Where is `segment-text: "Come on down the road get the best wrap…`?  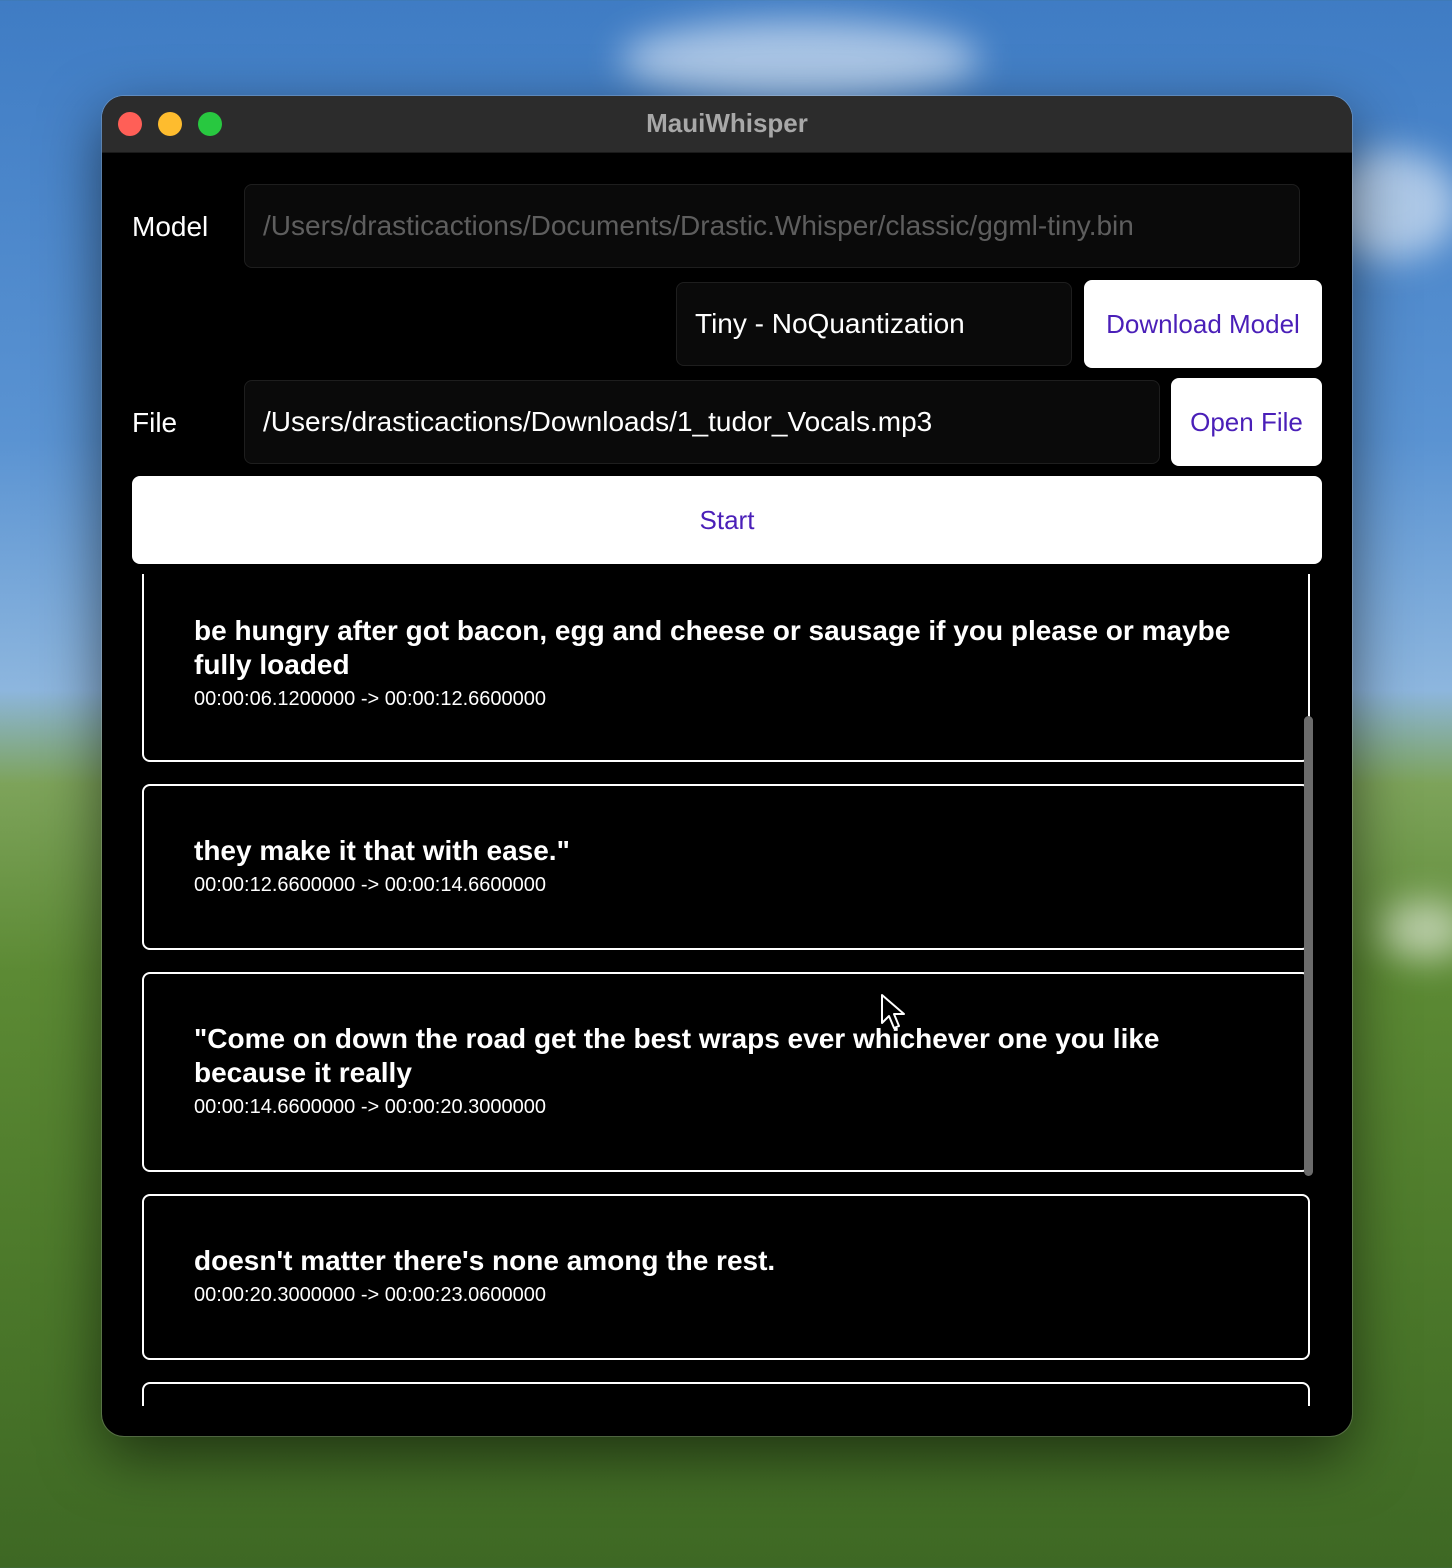
segment-text: "Come on down the road get the best wrap… is located at coordinates (677, 1055).